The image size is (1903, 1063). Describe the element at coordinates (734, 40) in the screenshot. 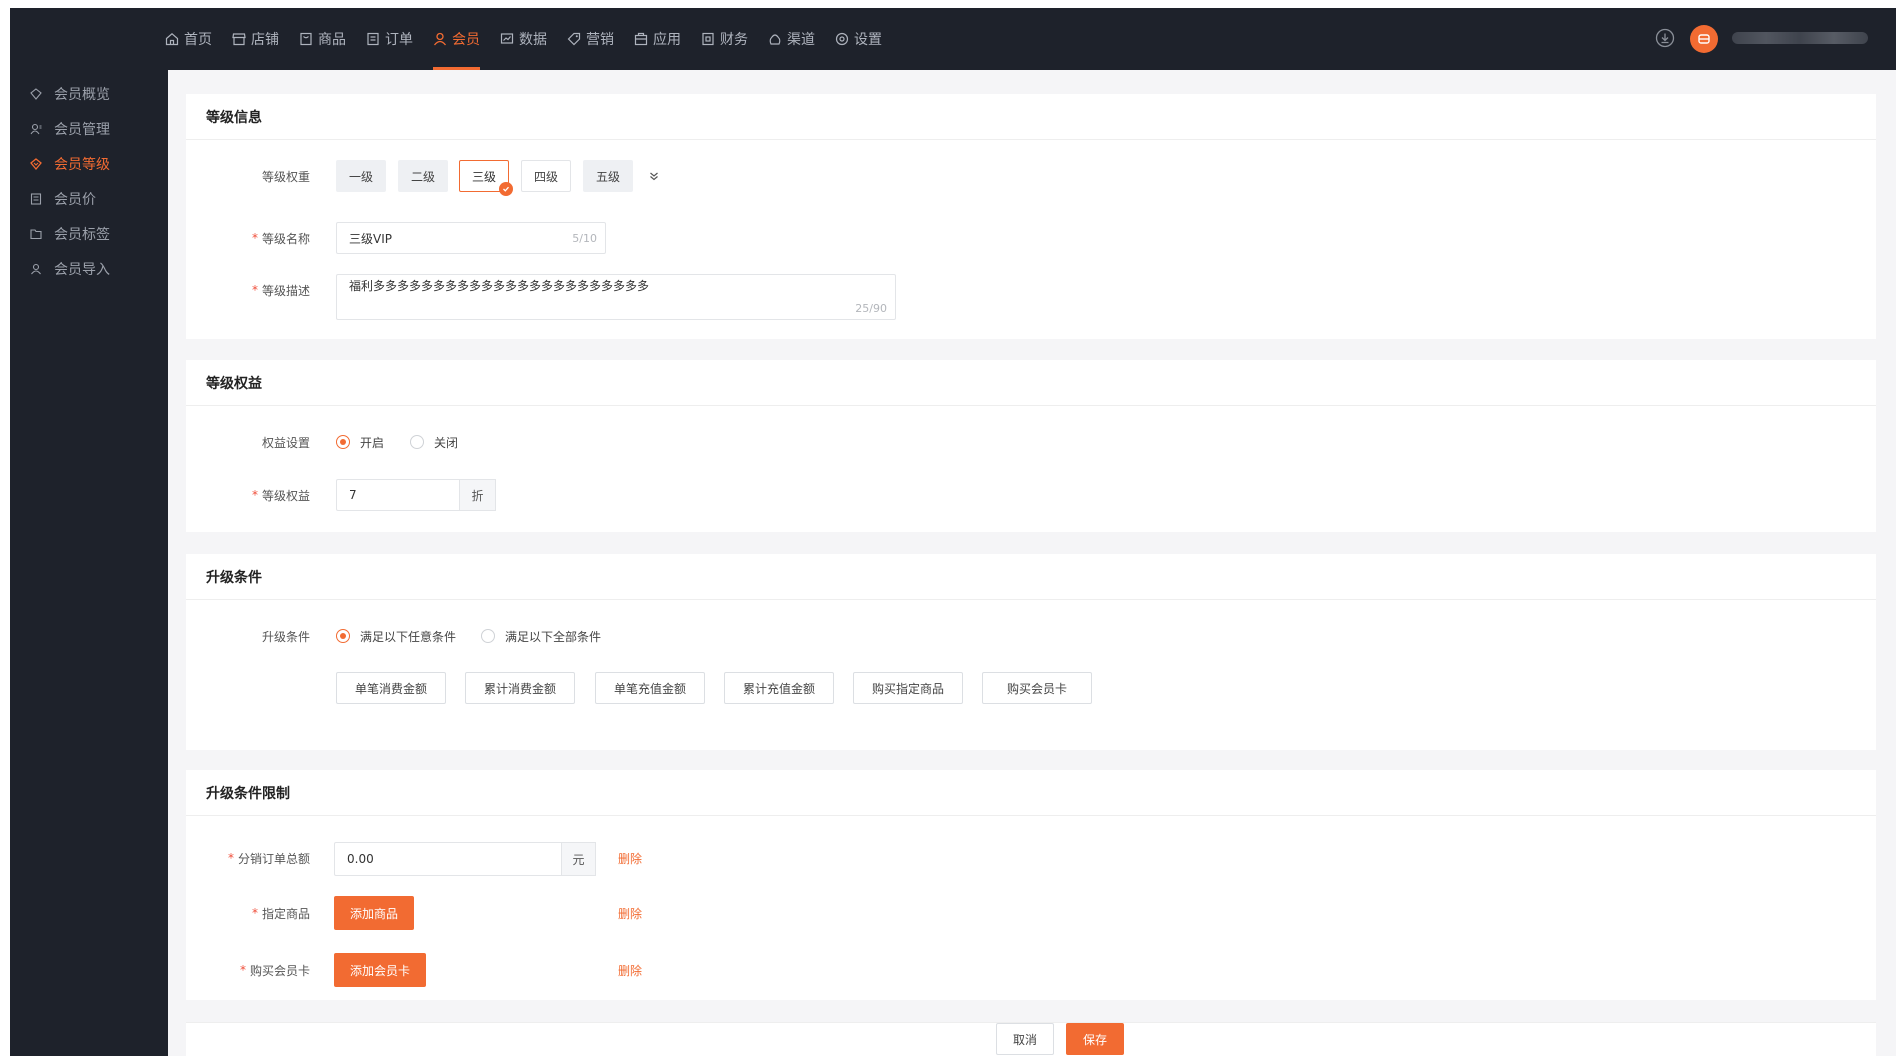

I see `nav-finance-label: 财务` at that location.